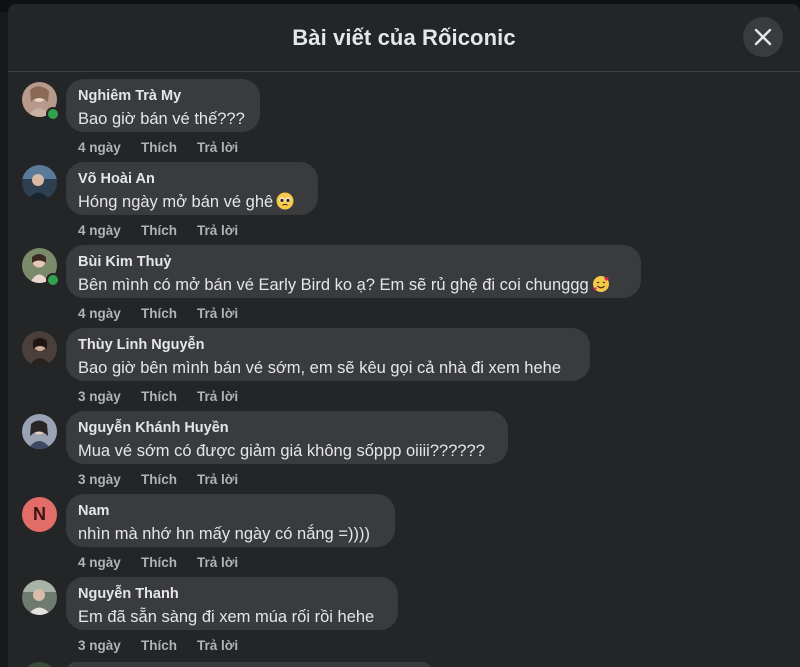 The height and width of the screenshot is (667, 800). I want to click on comment-author: Thùy Linh Nguyễn, so click(328, 345).